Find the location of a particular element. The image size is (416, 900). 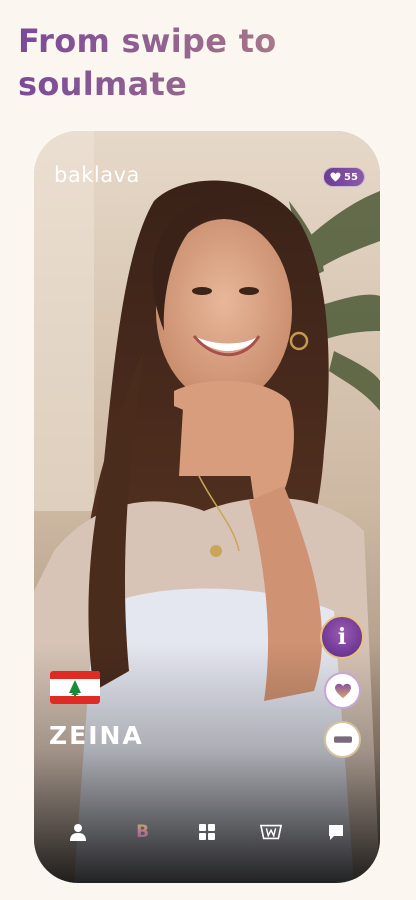

nav-home: B is located at coordinates (143, 832).